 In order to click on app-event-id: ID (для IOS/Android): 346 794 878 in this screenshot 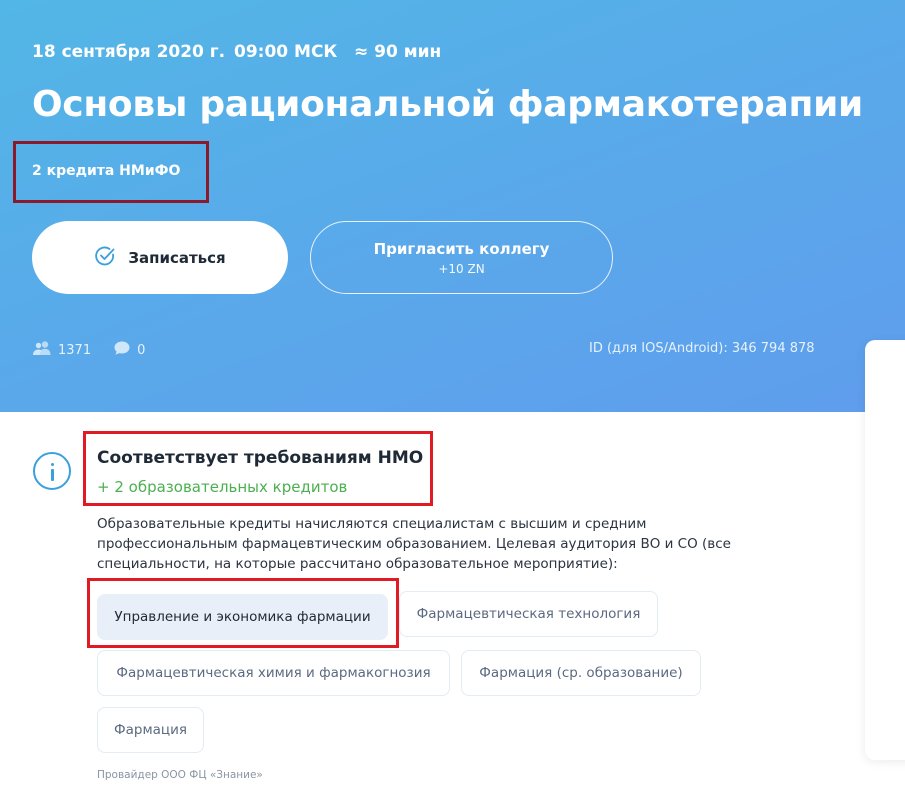, I will do `click(702, 348)`.